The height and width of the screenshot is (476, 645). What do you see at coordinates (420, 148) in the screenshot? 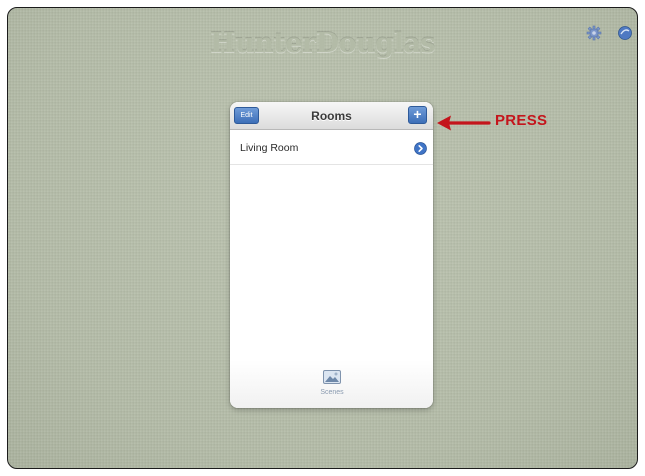
I see `chevron-right-circle-icon` at bounding box center [420, 148].